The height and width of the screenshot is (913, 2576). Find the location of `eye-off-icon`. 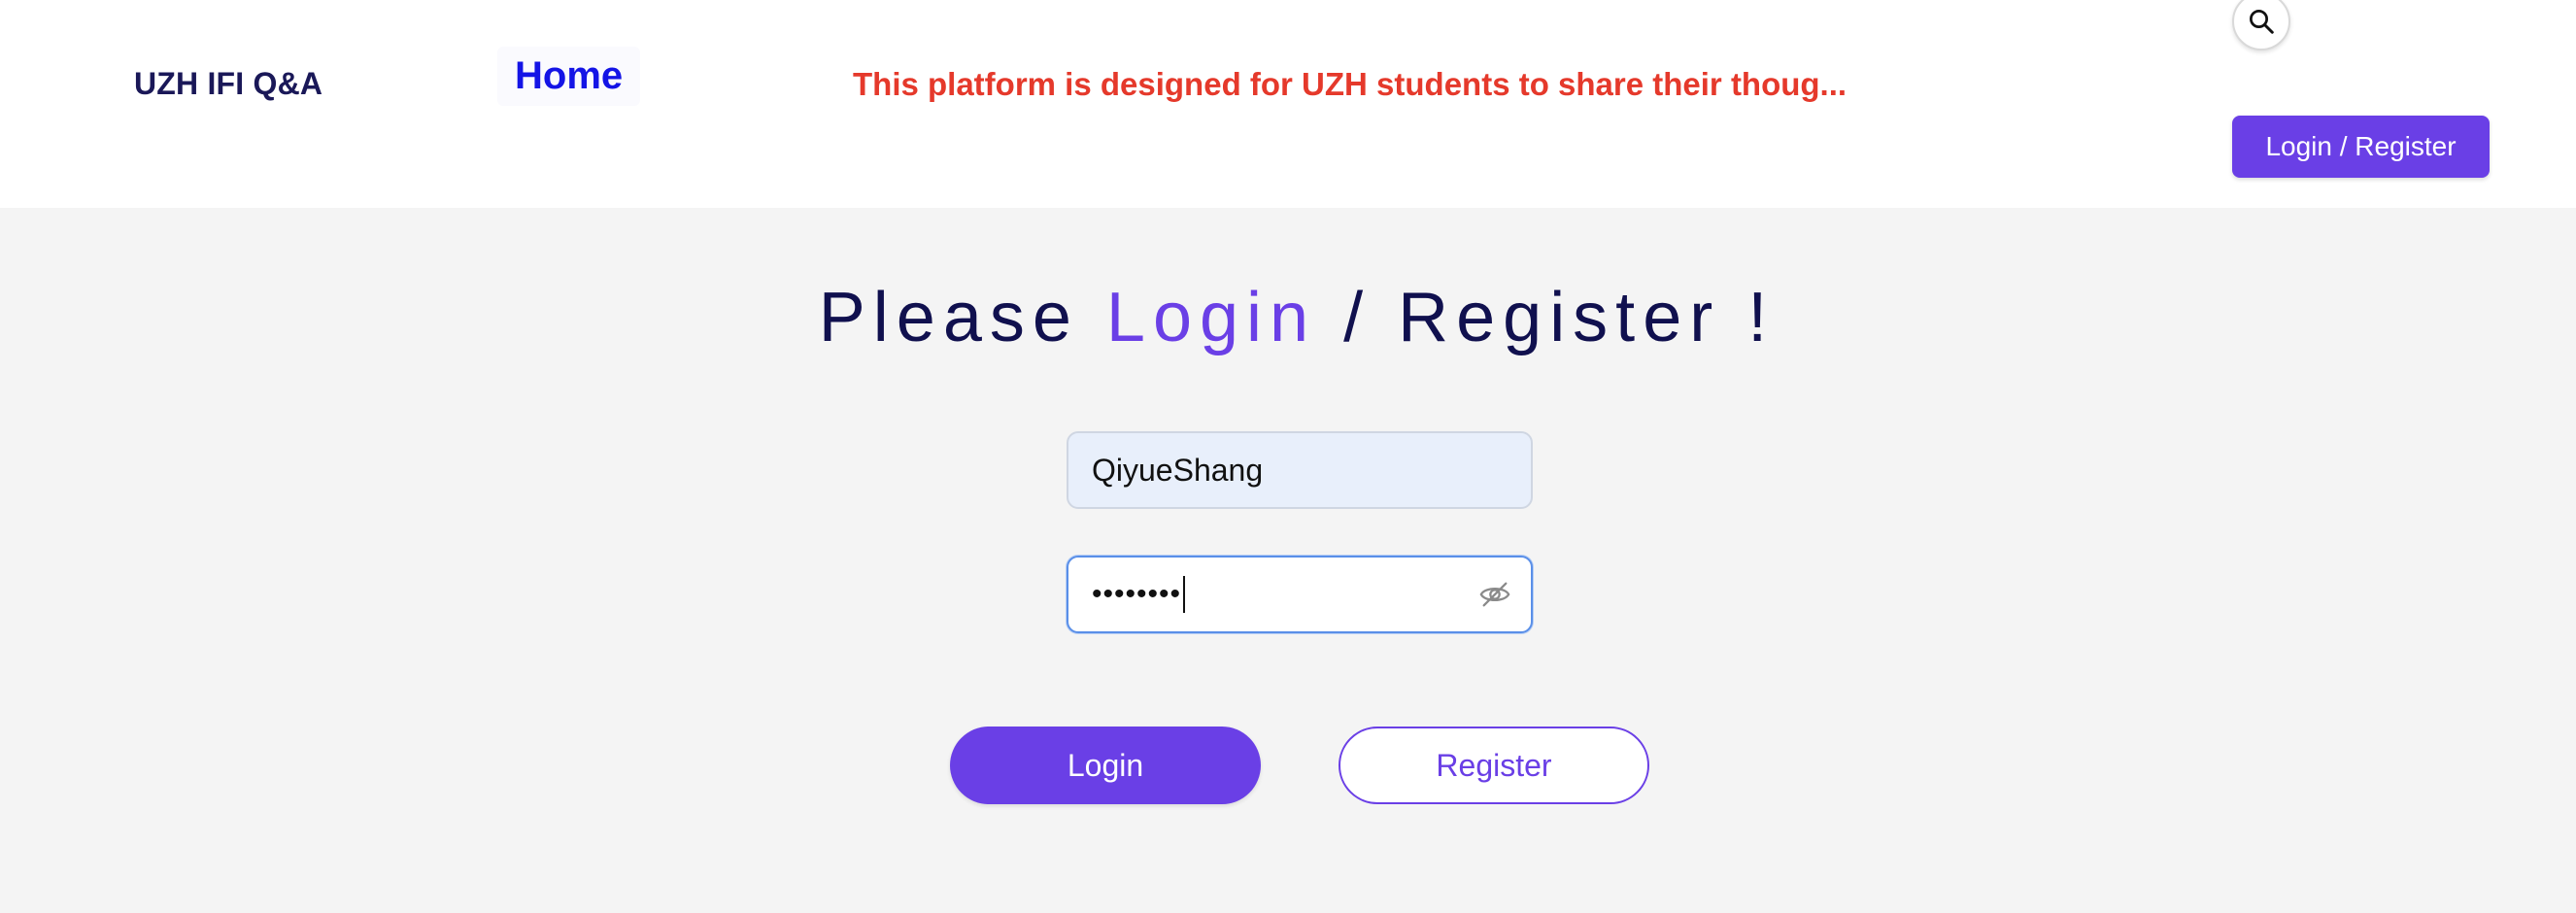

eye-off-icon is located at coordinates (1494, 594).